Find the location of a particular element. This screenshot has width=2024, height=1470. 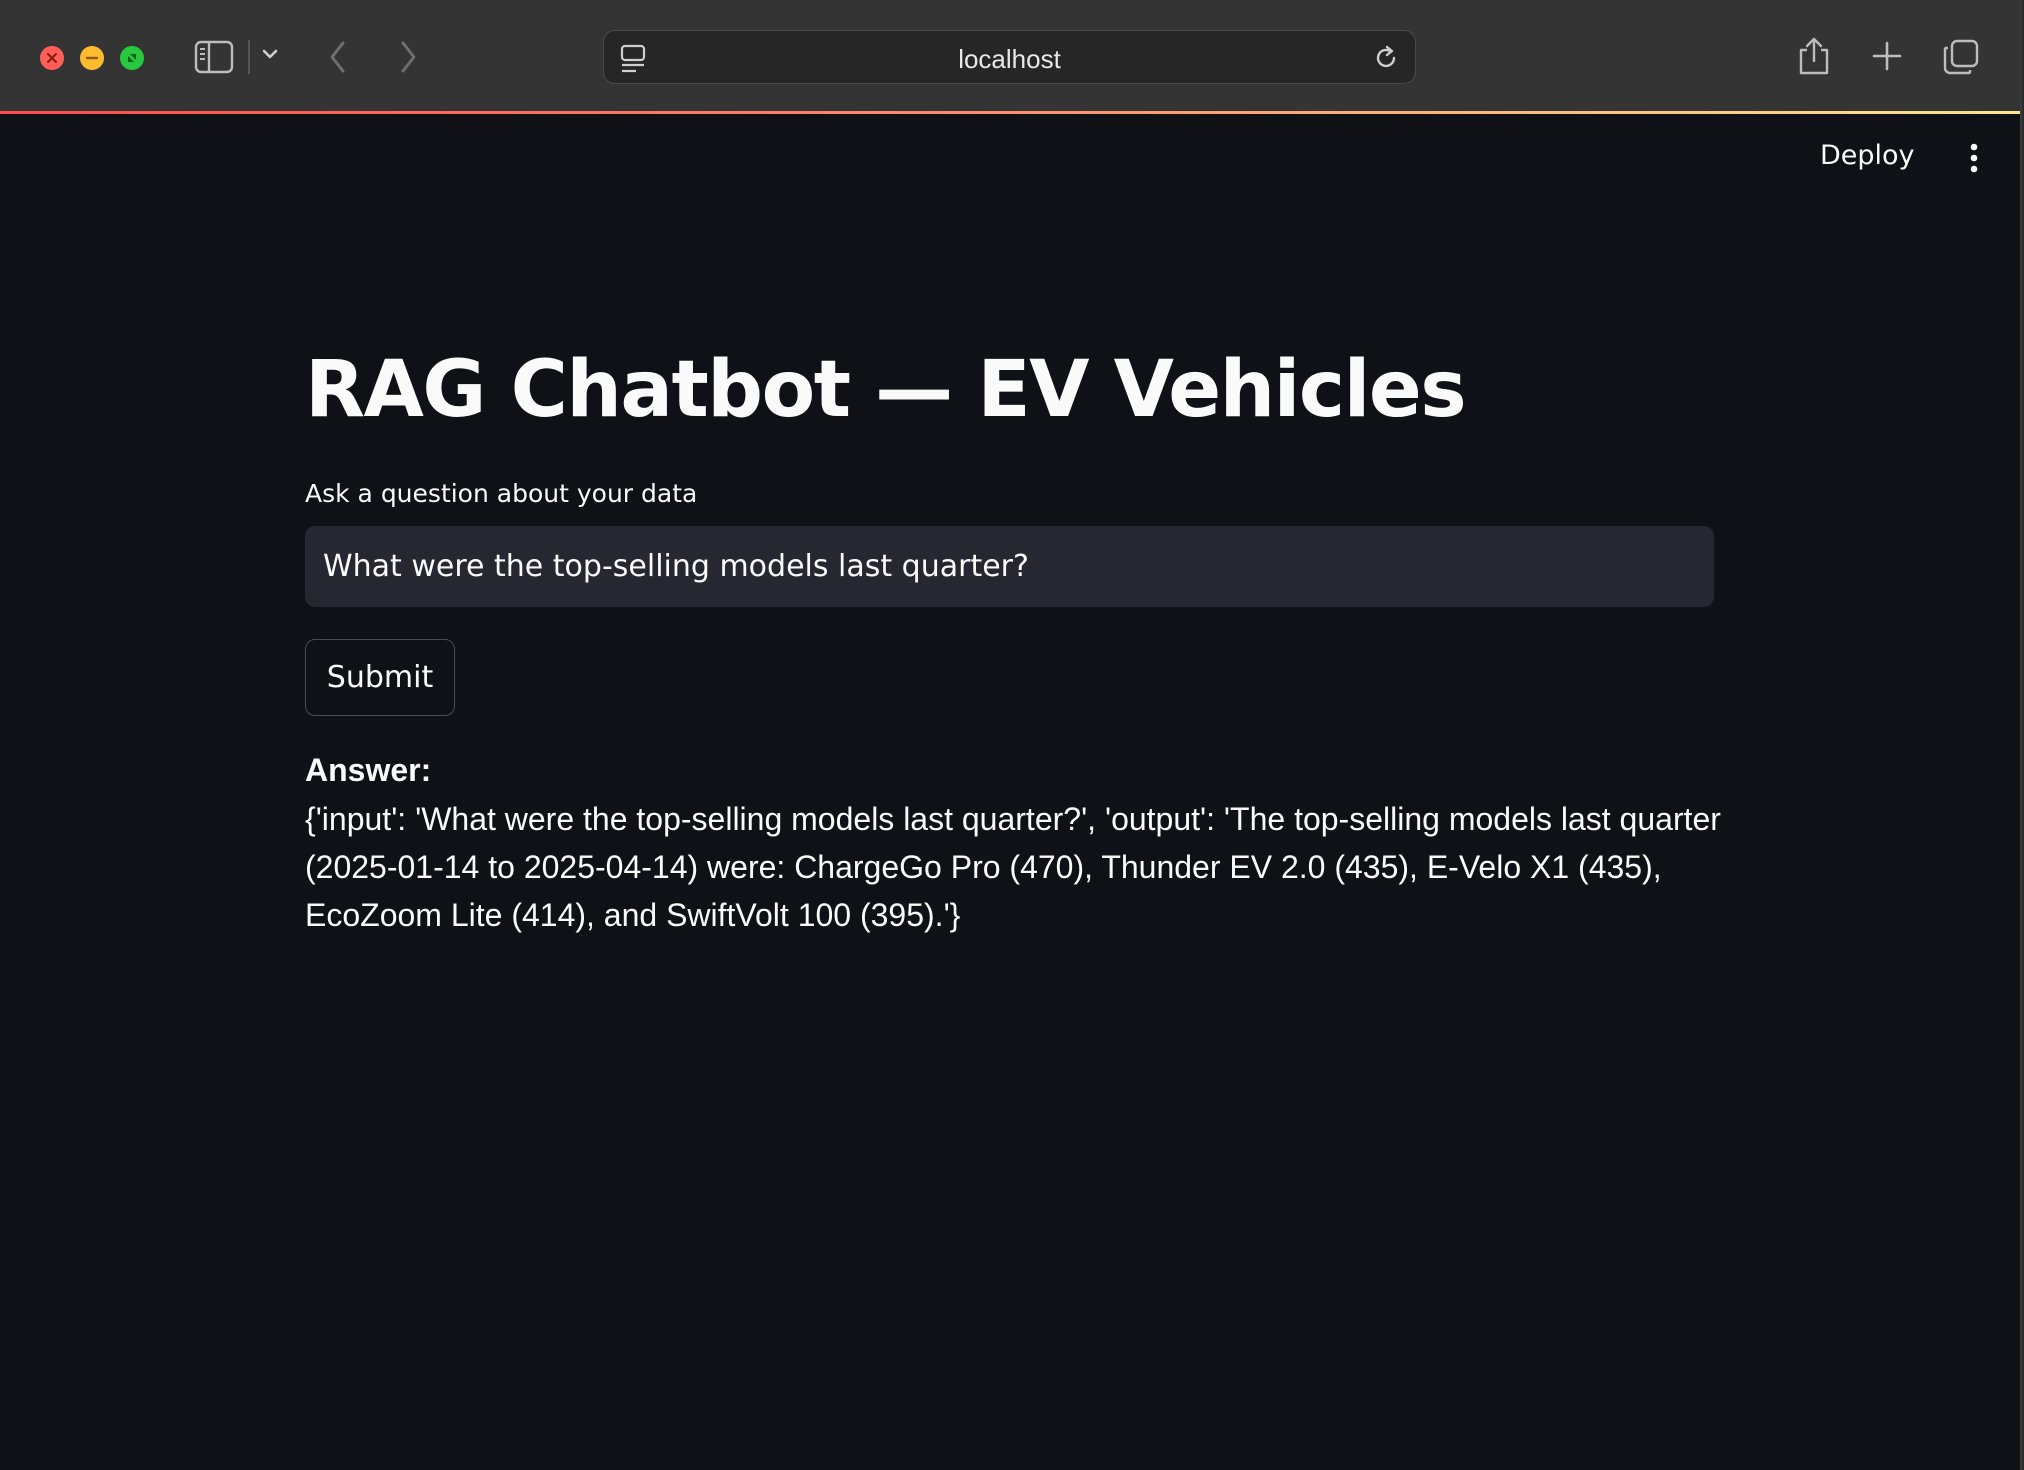

reload-button is located at coordinates (1386, 60).